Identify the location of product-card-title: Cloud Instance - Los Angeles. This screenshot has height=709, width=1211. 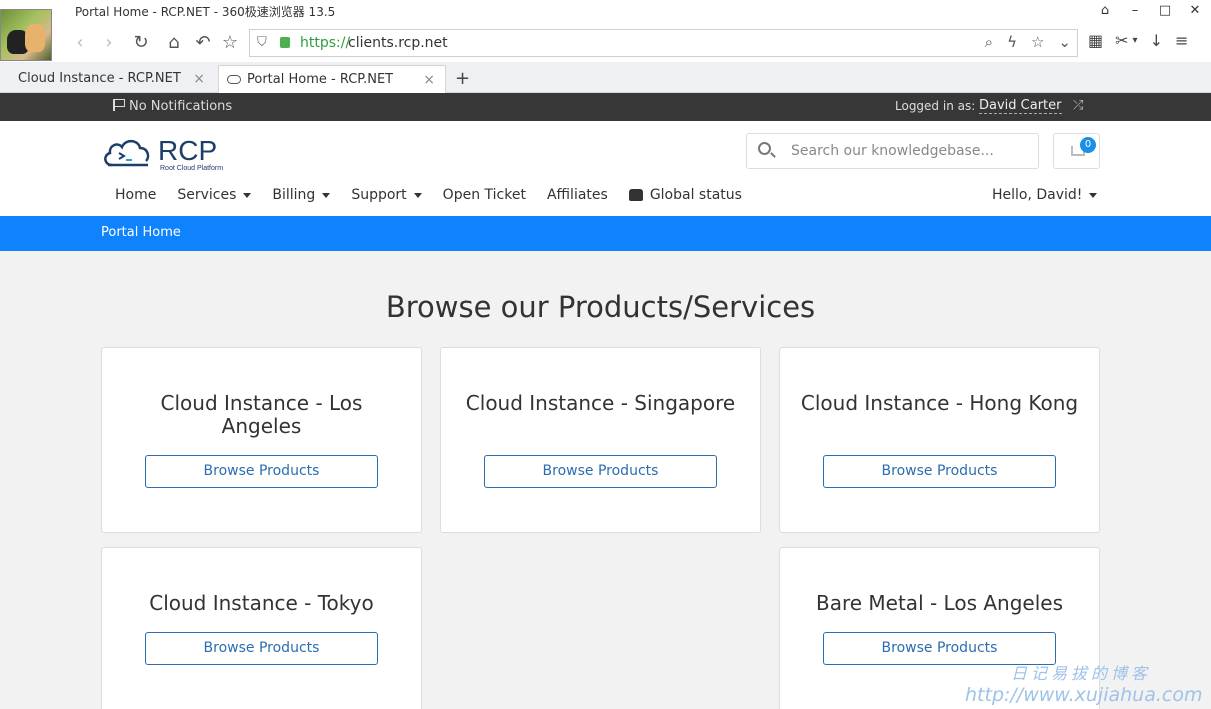
(261, 414).